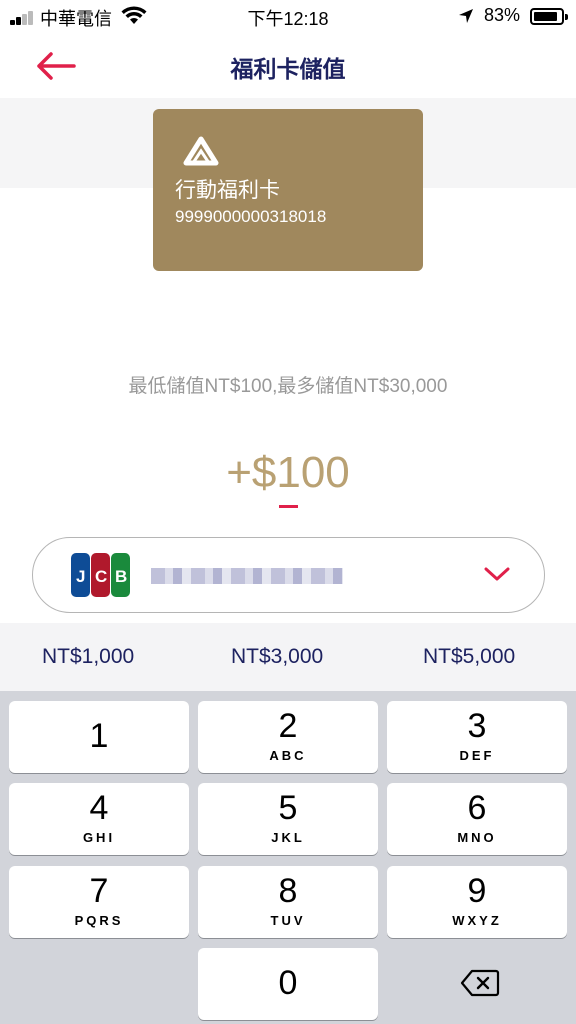  I want to click on key-digit: 2, so click(288, 726).